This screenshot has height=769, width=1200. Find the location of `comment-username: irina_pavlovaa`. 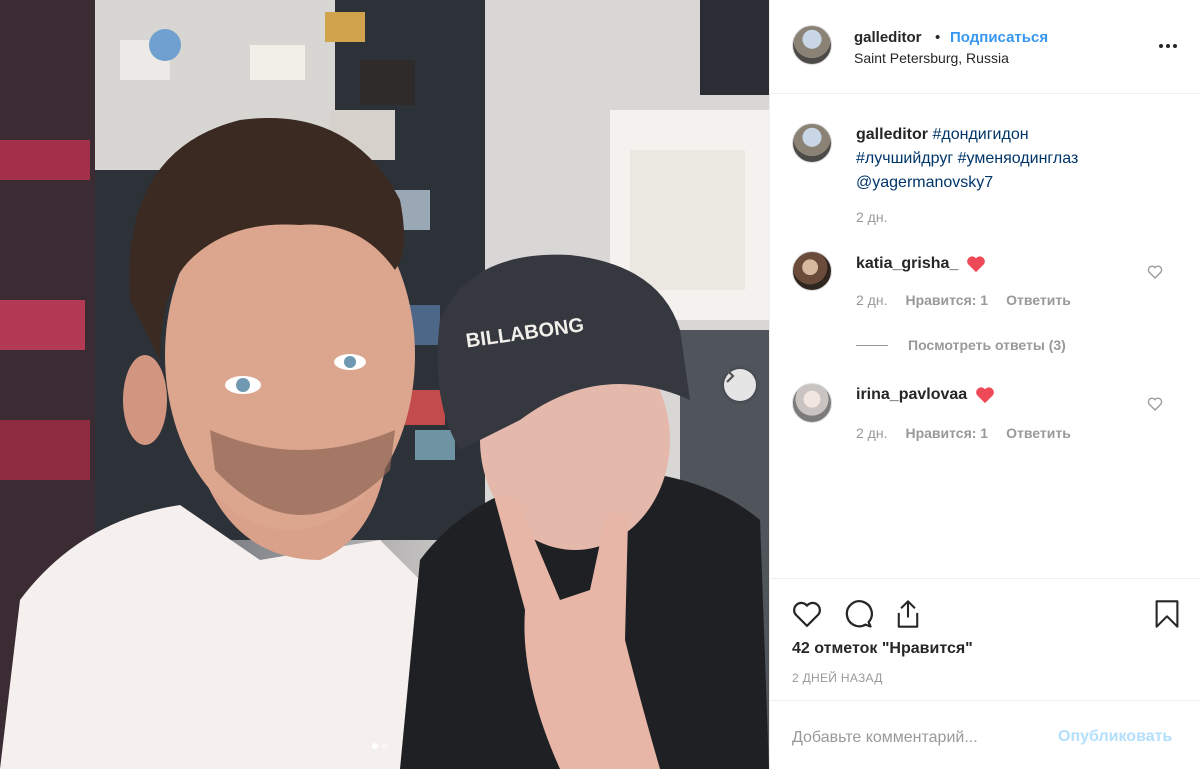

comment-username: irina_pavlovaa is located at coordinates (911, 395).